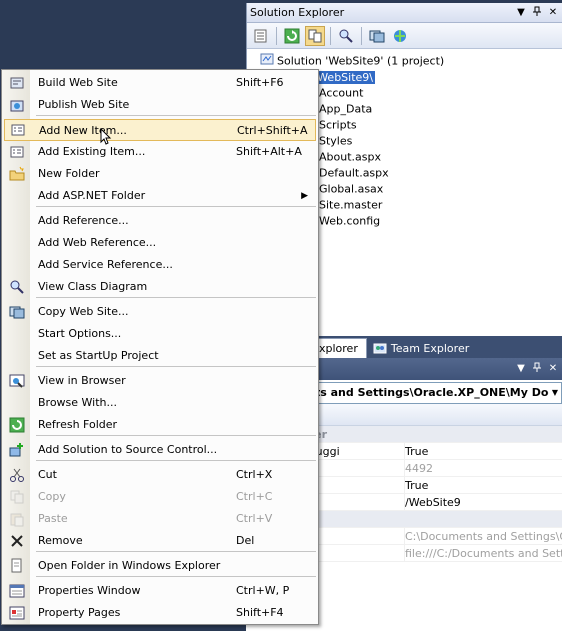 The width and height of the screenshot is (562, 631). I want to click on show-all-files-icon, so click(315, 35).